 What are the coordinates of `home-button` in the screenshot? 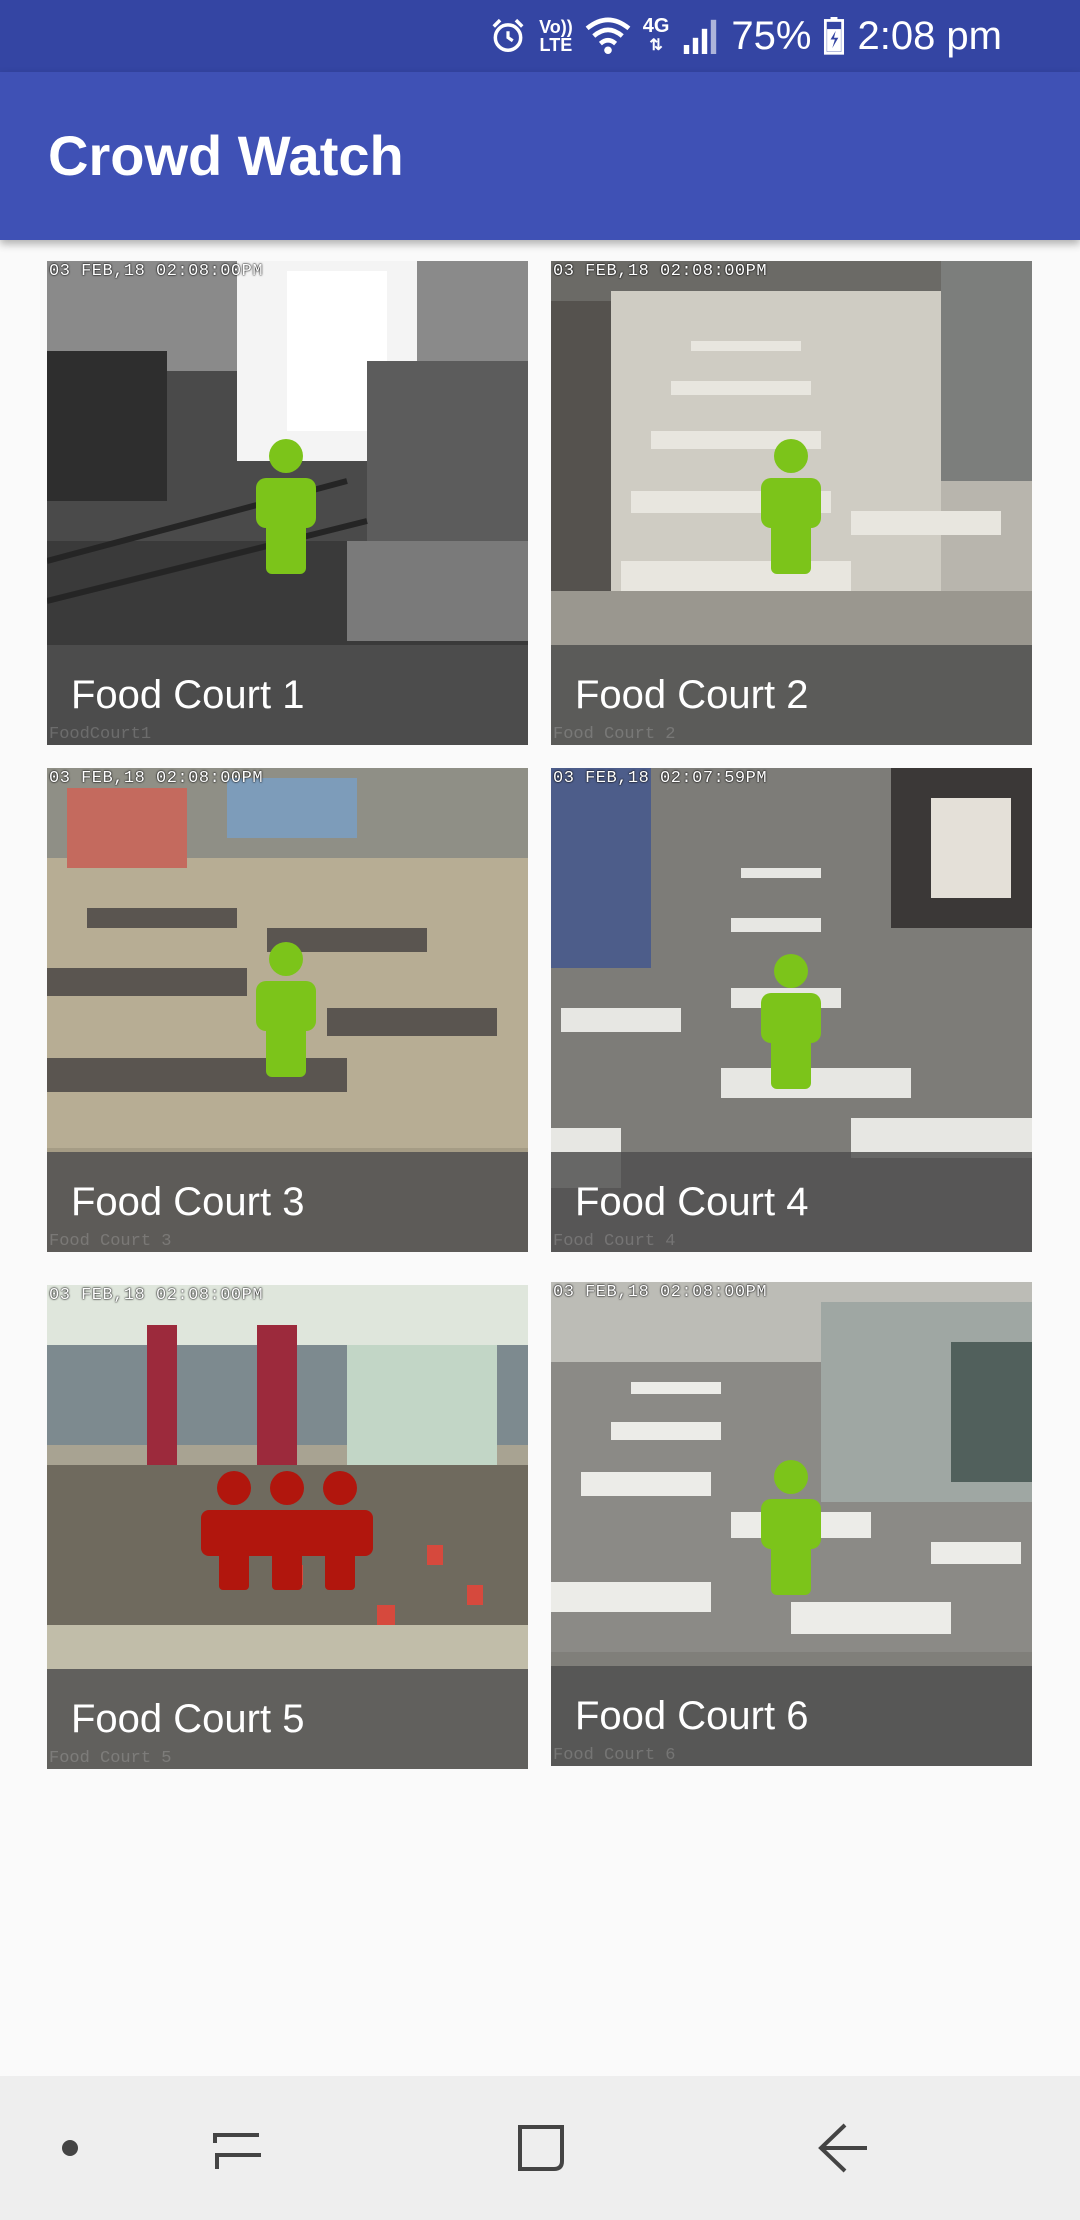 It's located at (541, 2148).